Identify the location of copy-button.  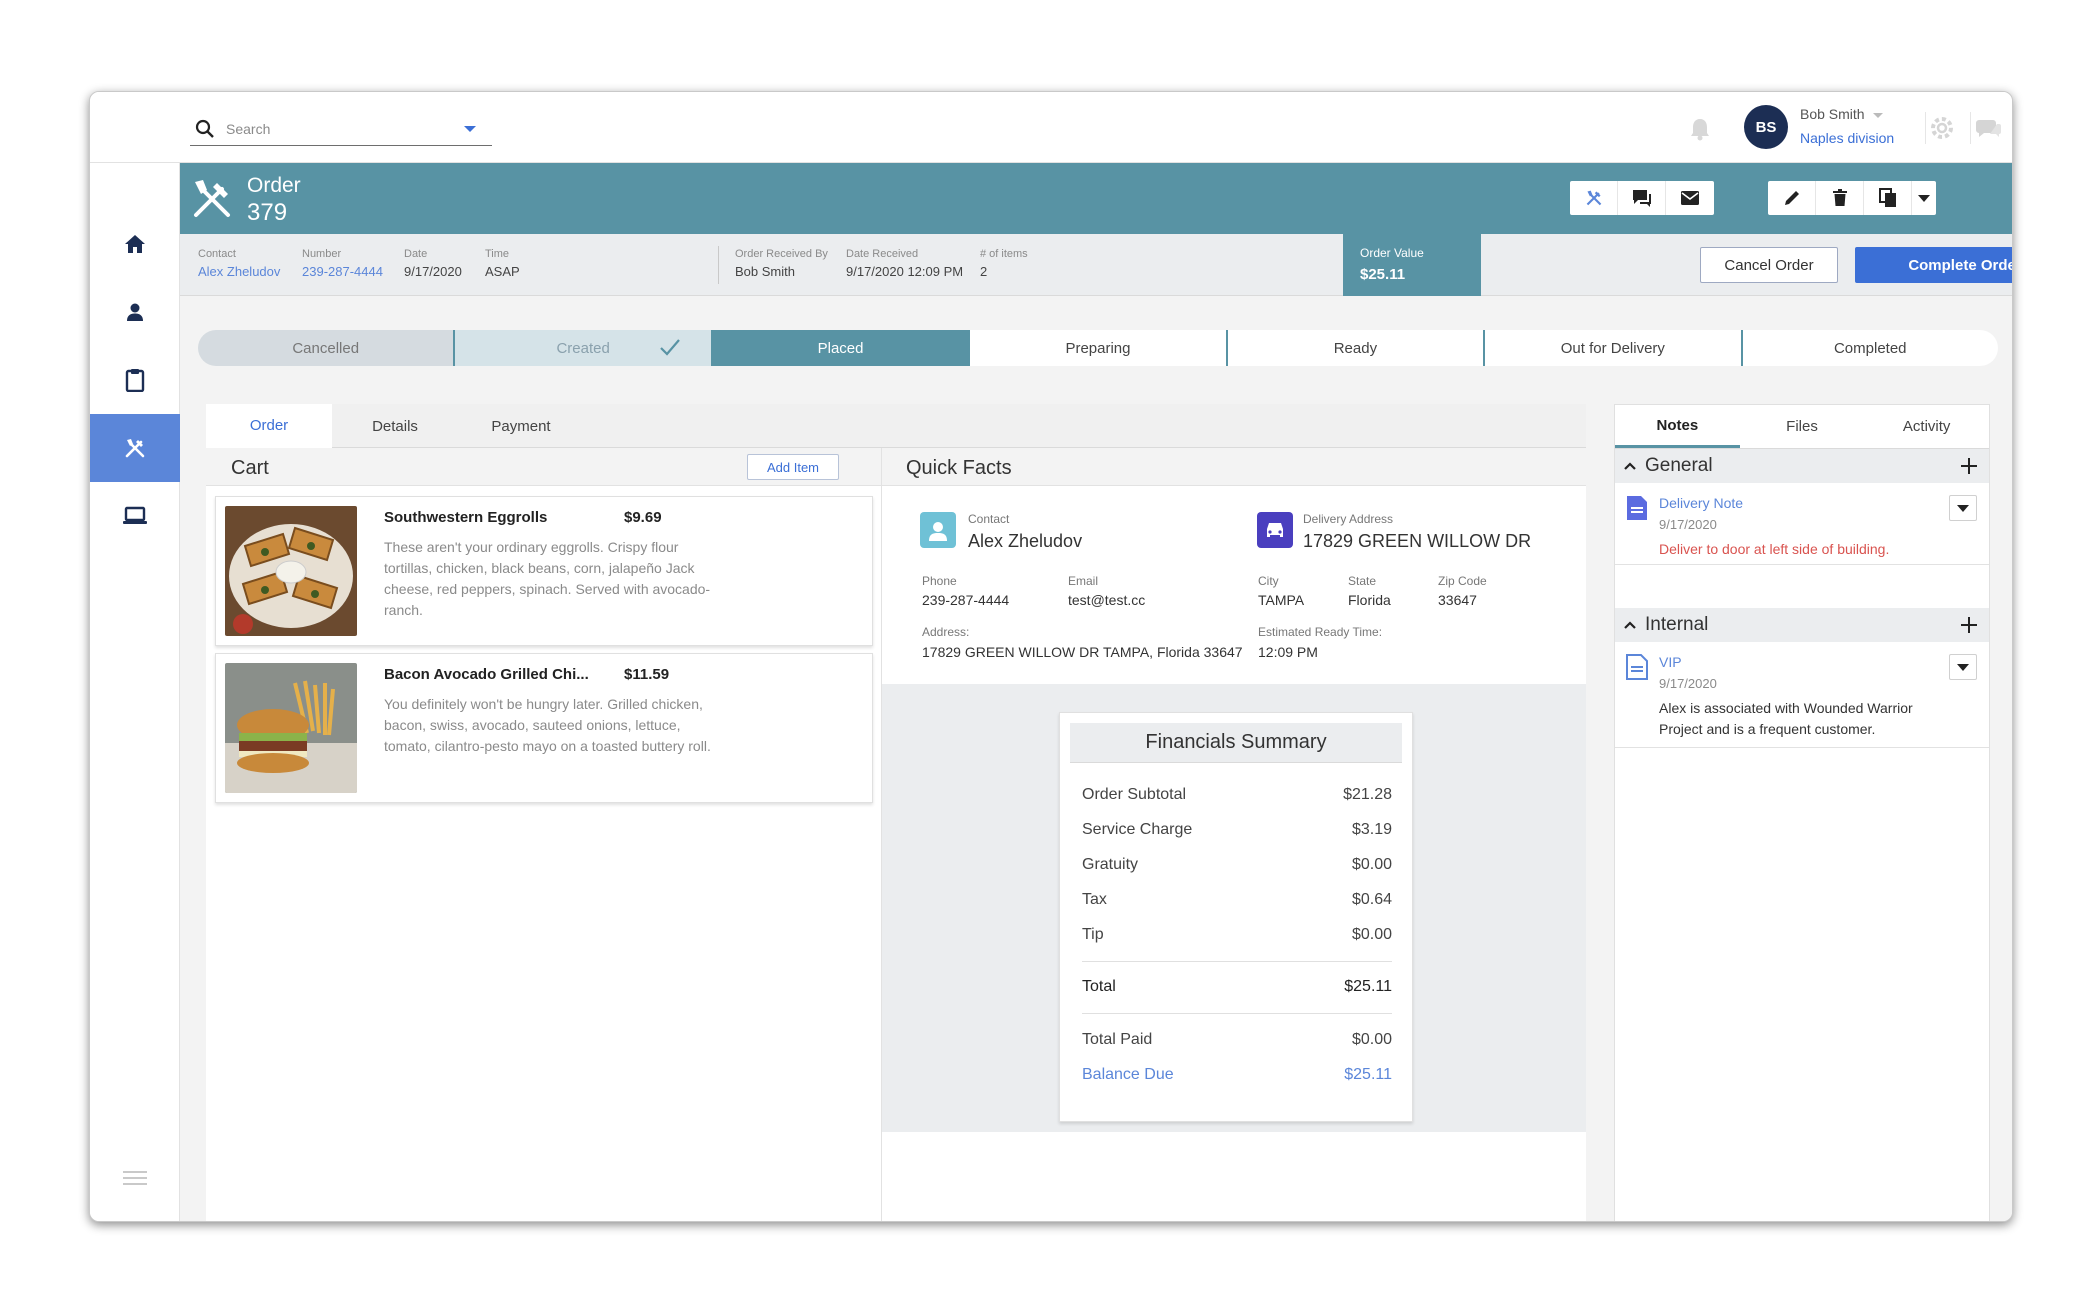
(1888, 198).